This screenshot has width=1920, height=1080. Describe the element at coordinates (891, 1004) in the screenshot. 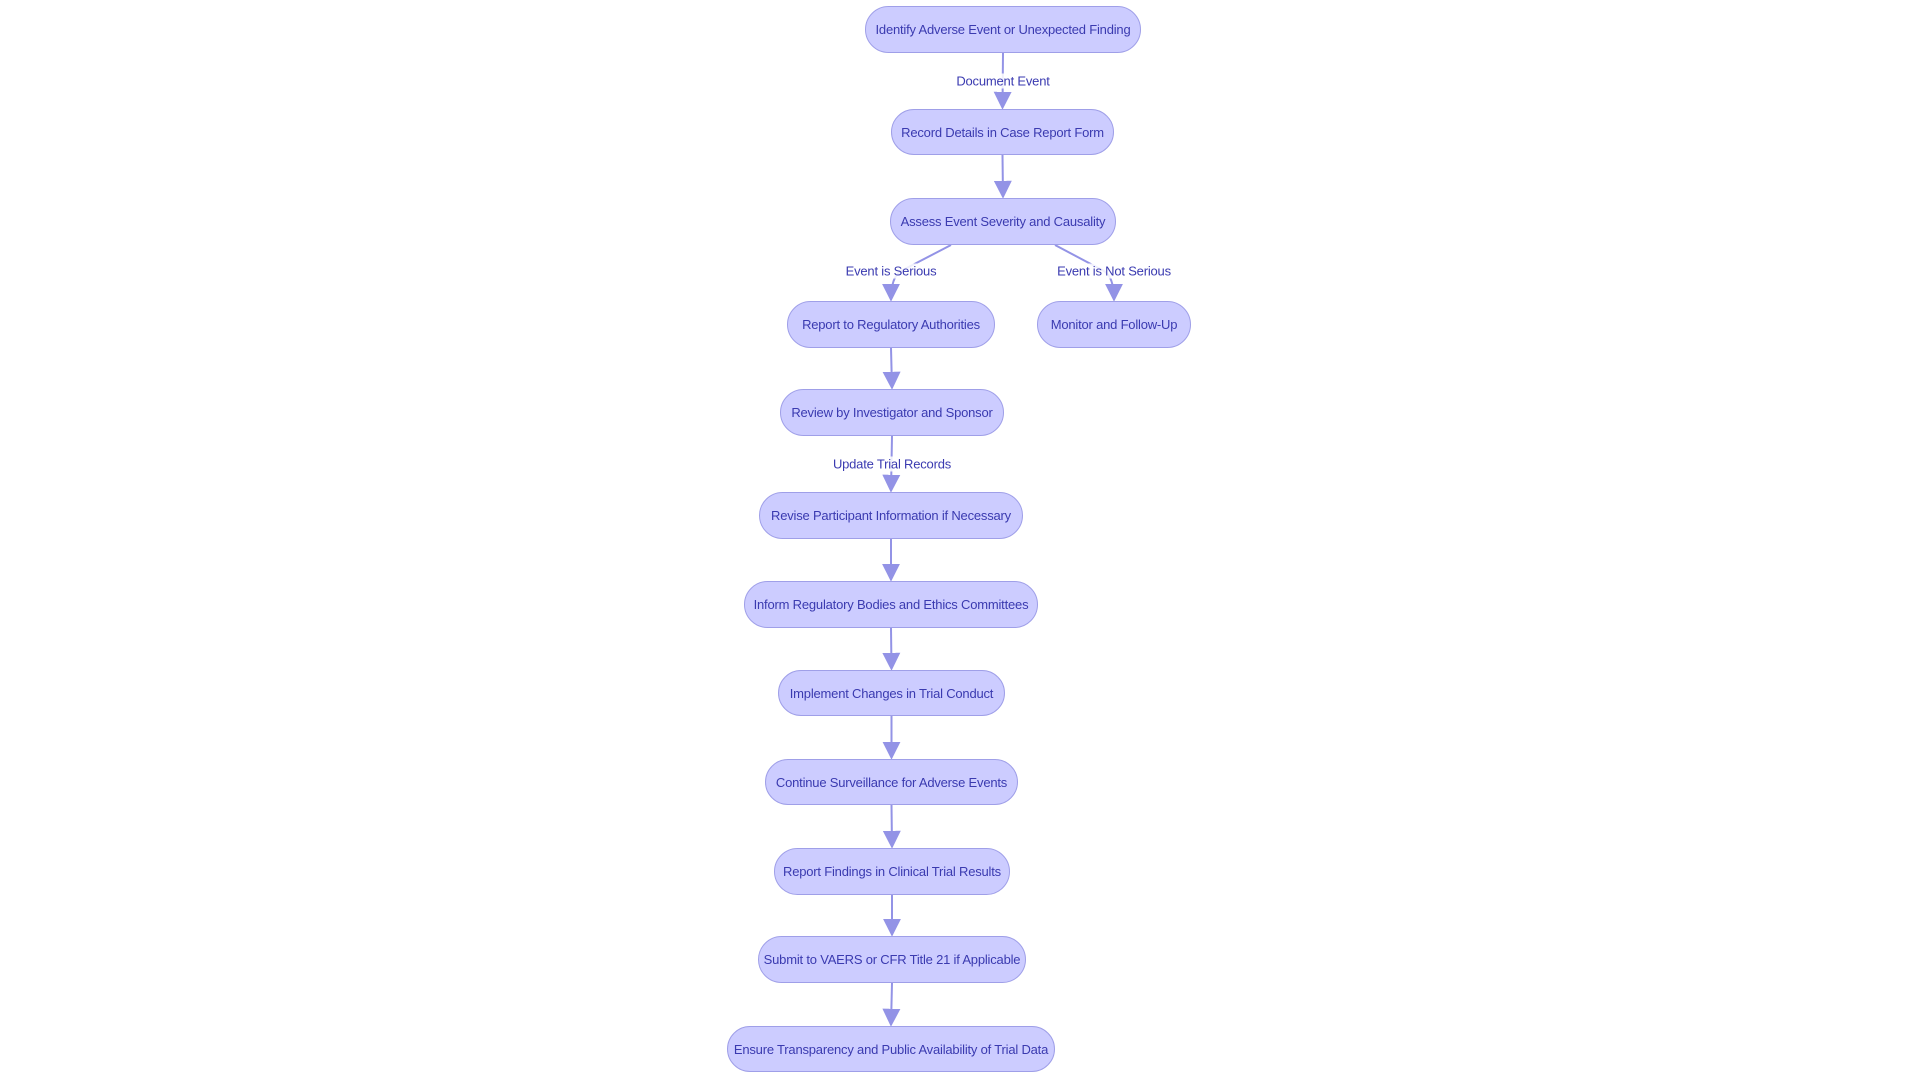

I see `edge-submit-to-ensure` at that location.